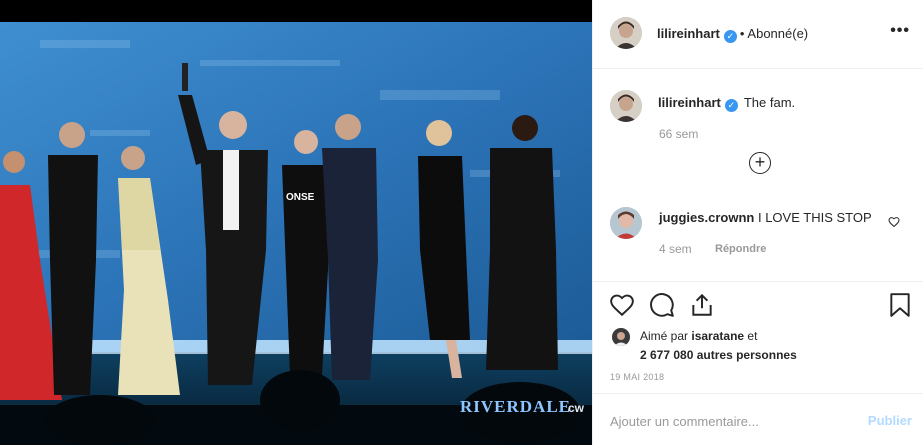 The width and height of the screenshot is (923, 445). What do you see at coordinates (678, 134) in the screenshot?
I see `caption-timestamp: 66 sem` at bounding box center [678, 134].